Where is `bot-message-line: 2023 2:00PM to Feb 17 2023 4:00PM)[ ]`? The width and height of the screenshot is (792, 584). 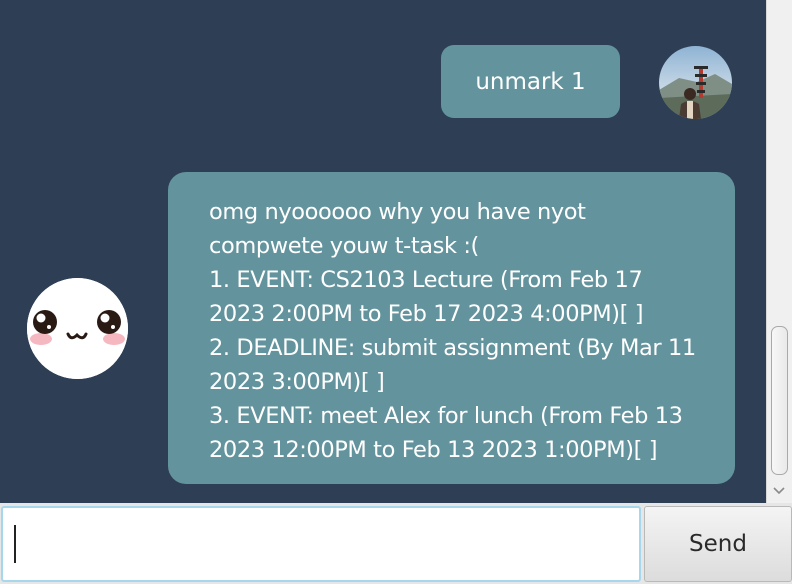 bot-message-line: 2023 2:00PM to Feb 17 2023 4:00PM)[ ] is located at coordinates (426, 314).